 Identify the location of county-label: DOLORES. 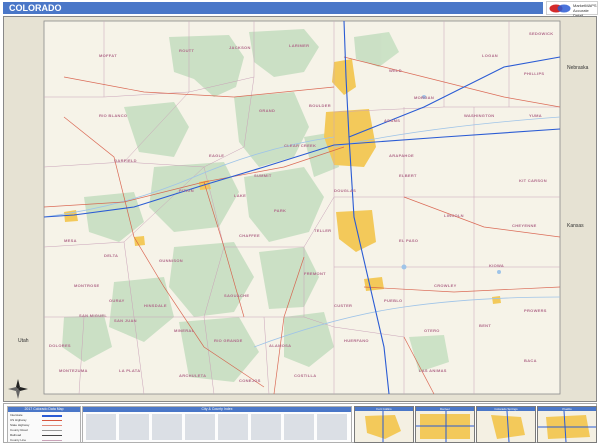
(60, 345).